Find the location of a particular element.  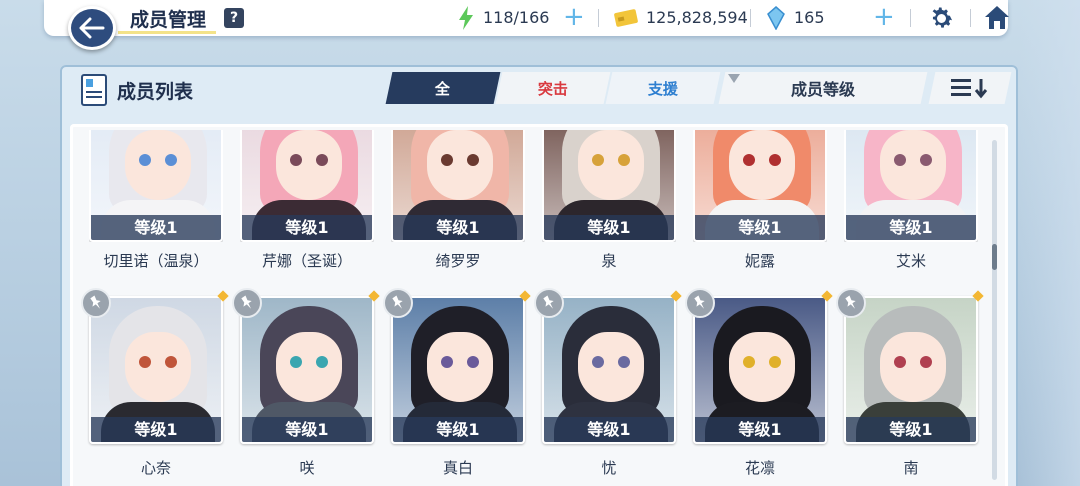

tab-all: 全 is located at coordinates (443, 88).